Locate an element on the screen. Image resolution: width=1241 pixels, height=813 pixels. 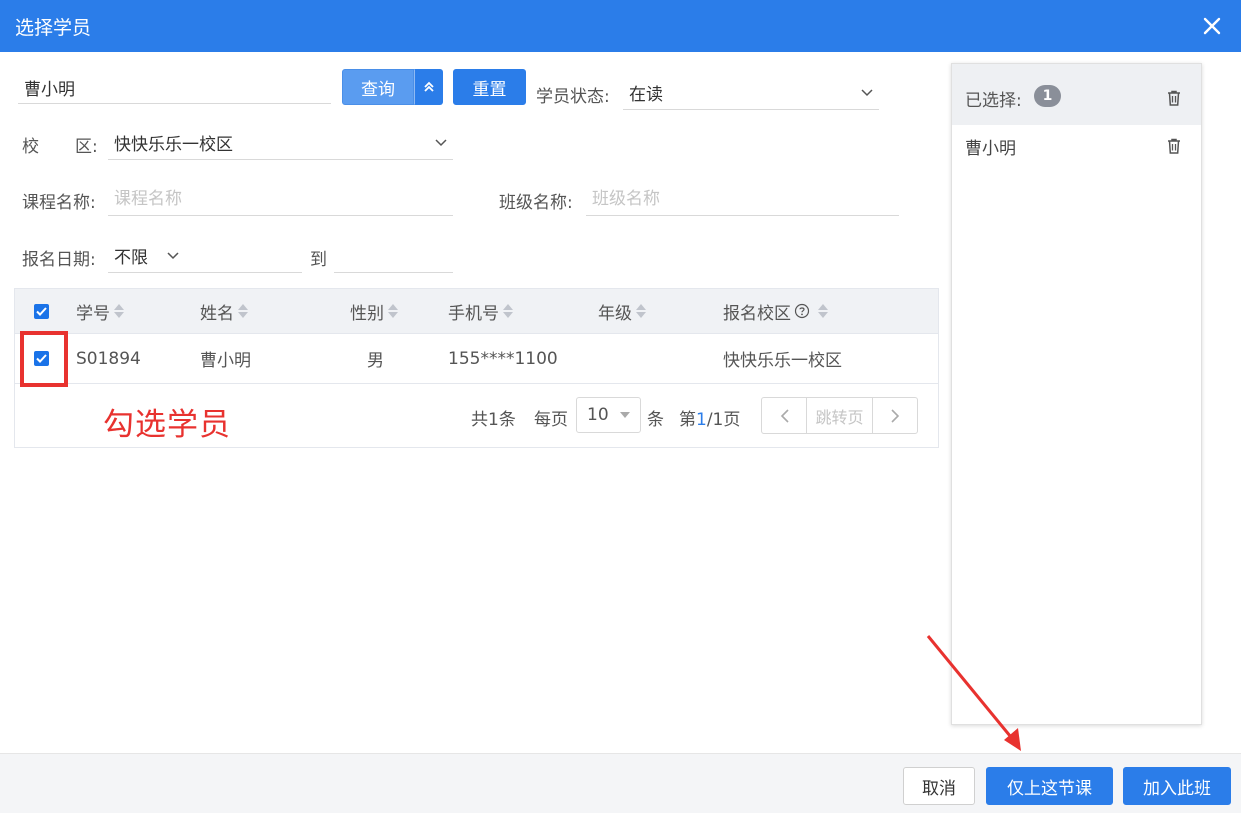
query-button: 查询 is located at coordinates (378, 87).